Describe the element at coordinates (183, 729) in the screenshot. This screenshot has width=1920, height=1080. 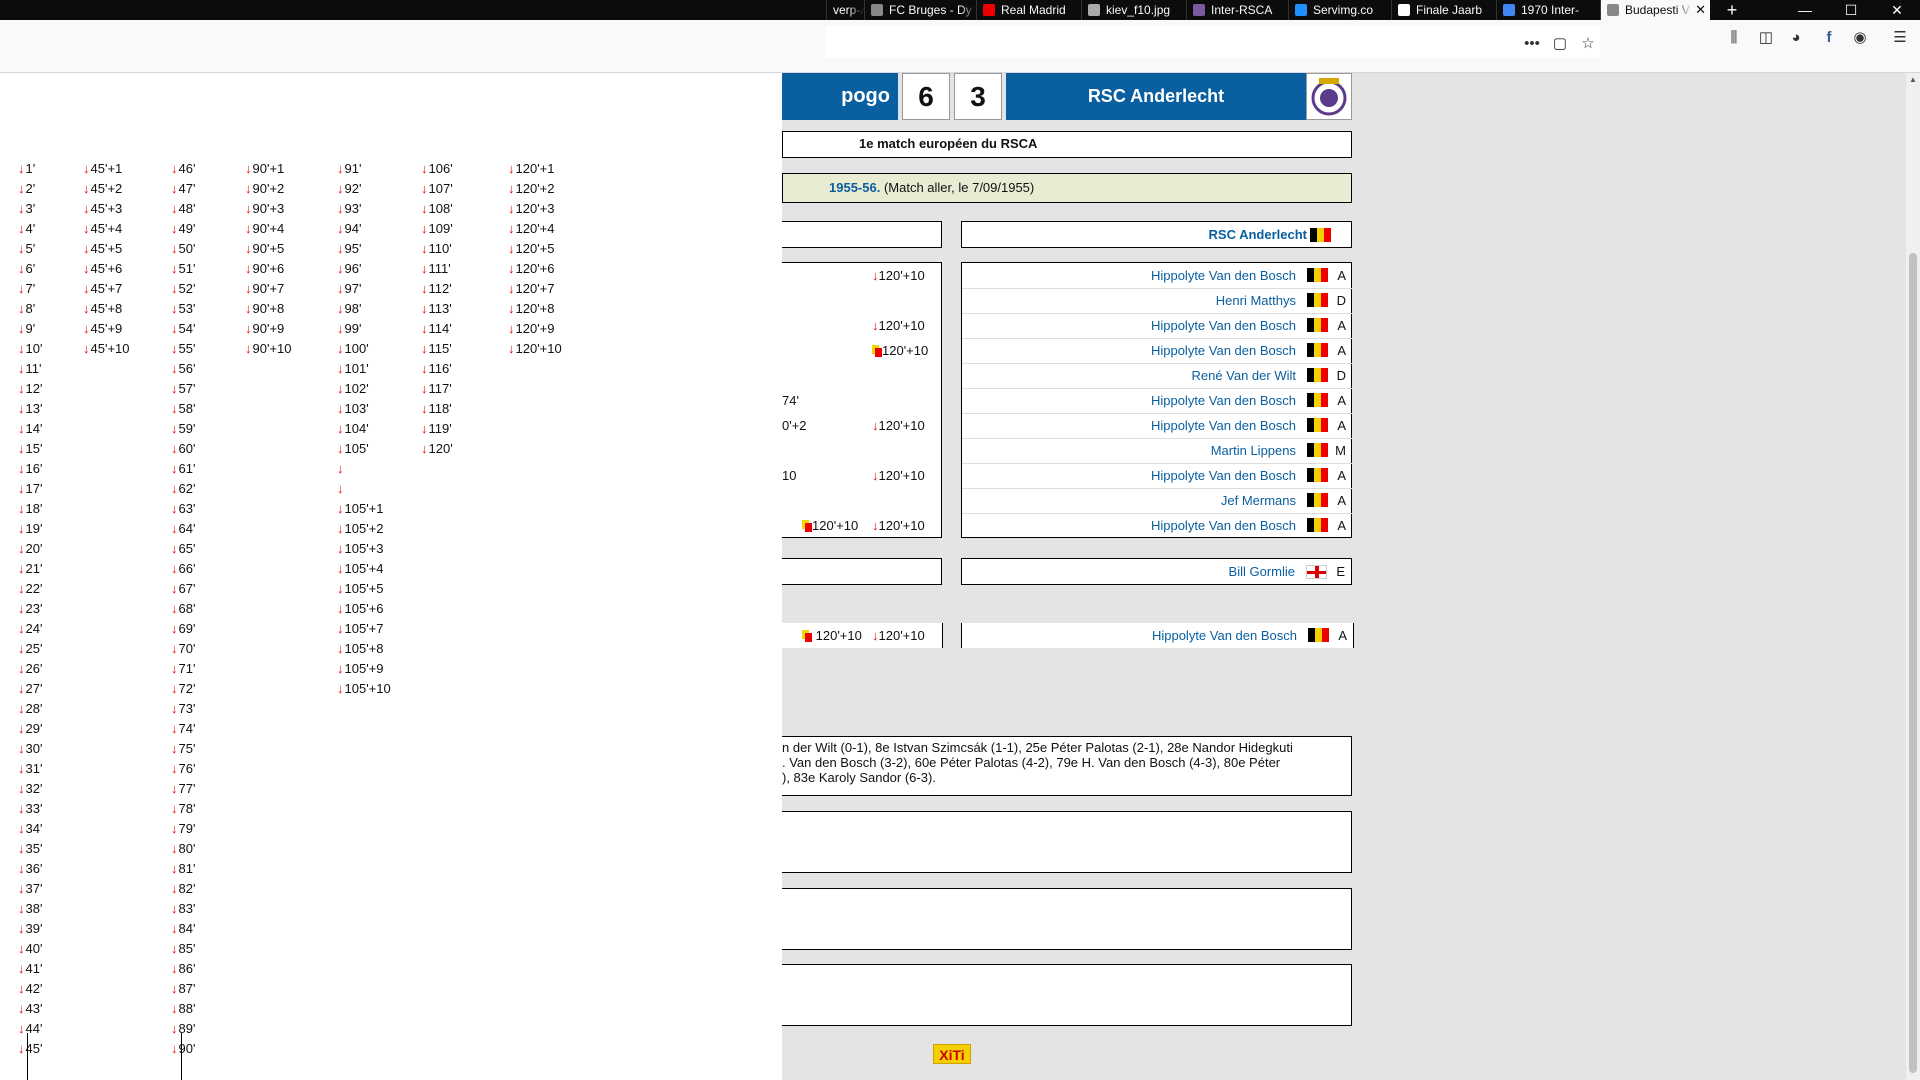
I see `minute-link: ↓74'` at that location.